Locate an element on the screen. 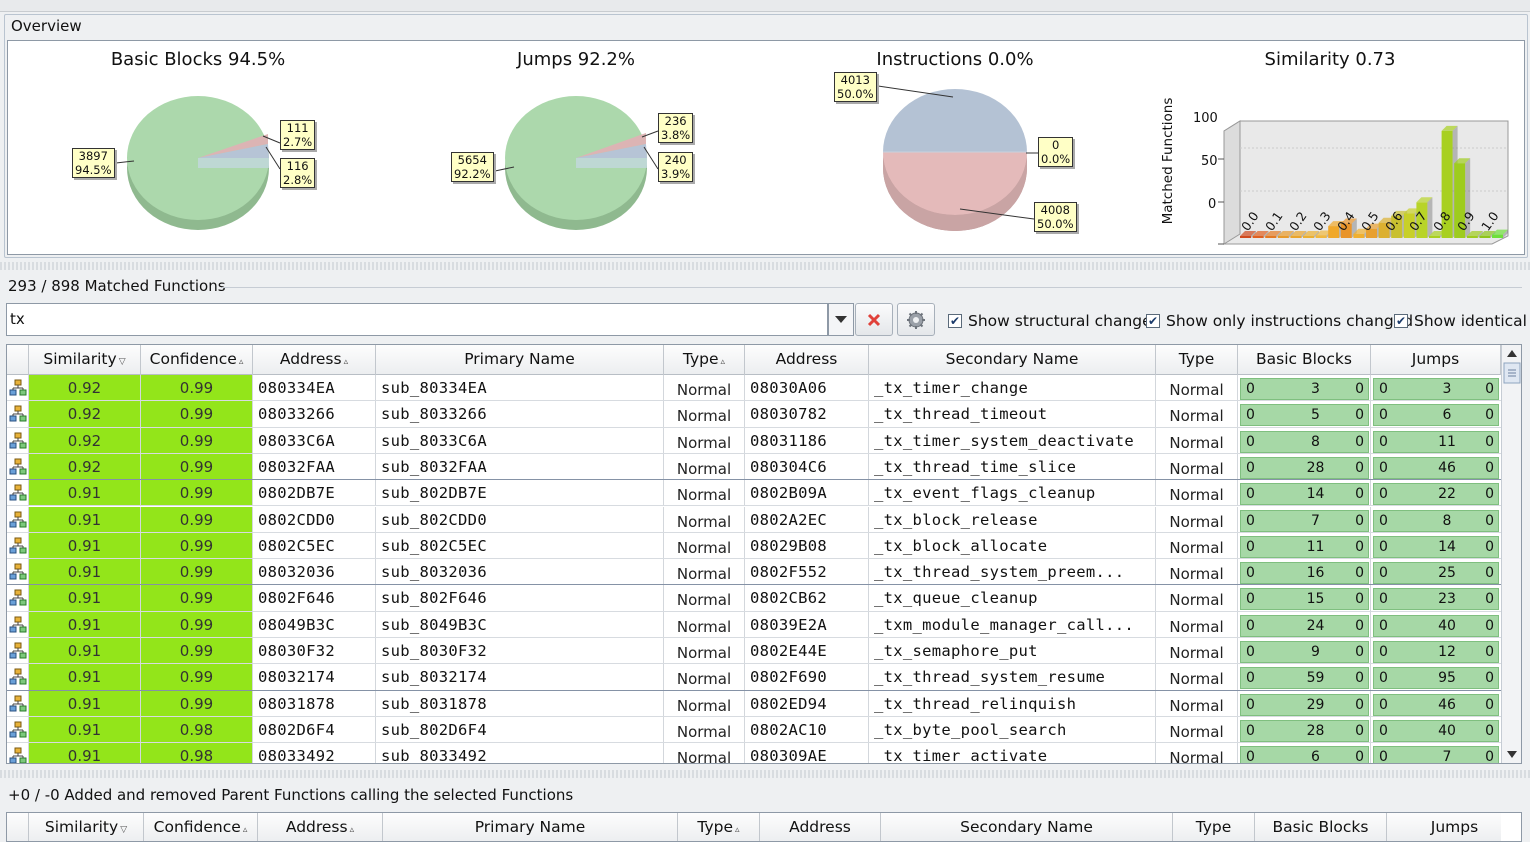 This screenshot has width=1530, height=842. basic-blocks-cell: 080 is located at coordinates (1304, 440).